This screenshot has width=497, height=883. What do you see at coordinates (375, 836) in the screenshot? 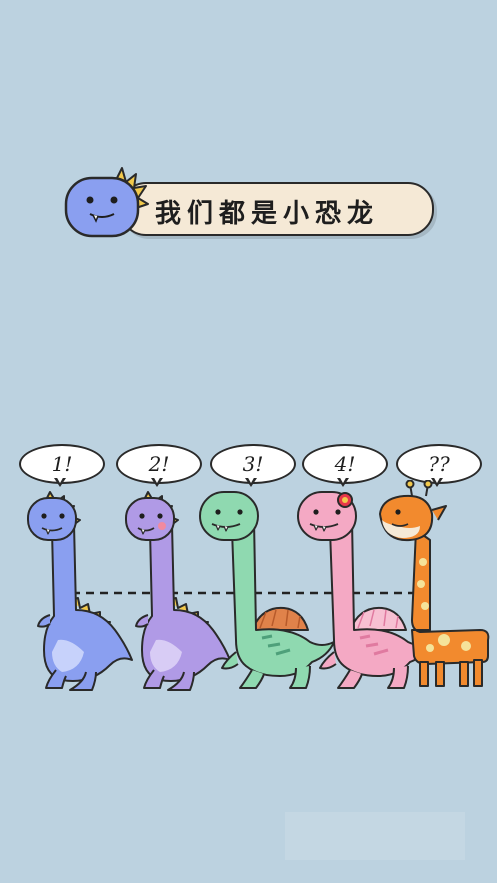
I see `watermark` at bounding box center [375, 836].